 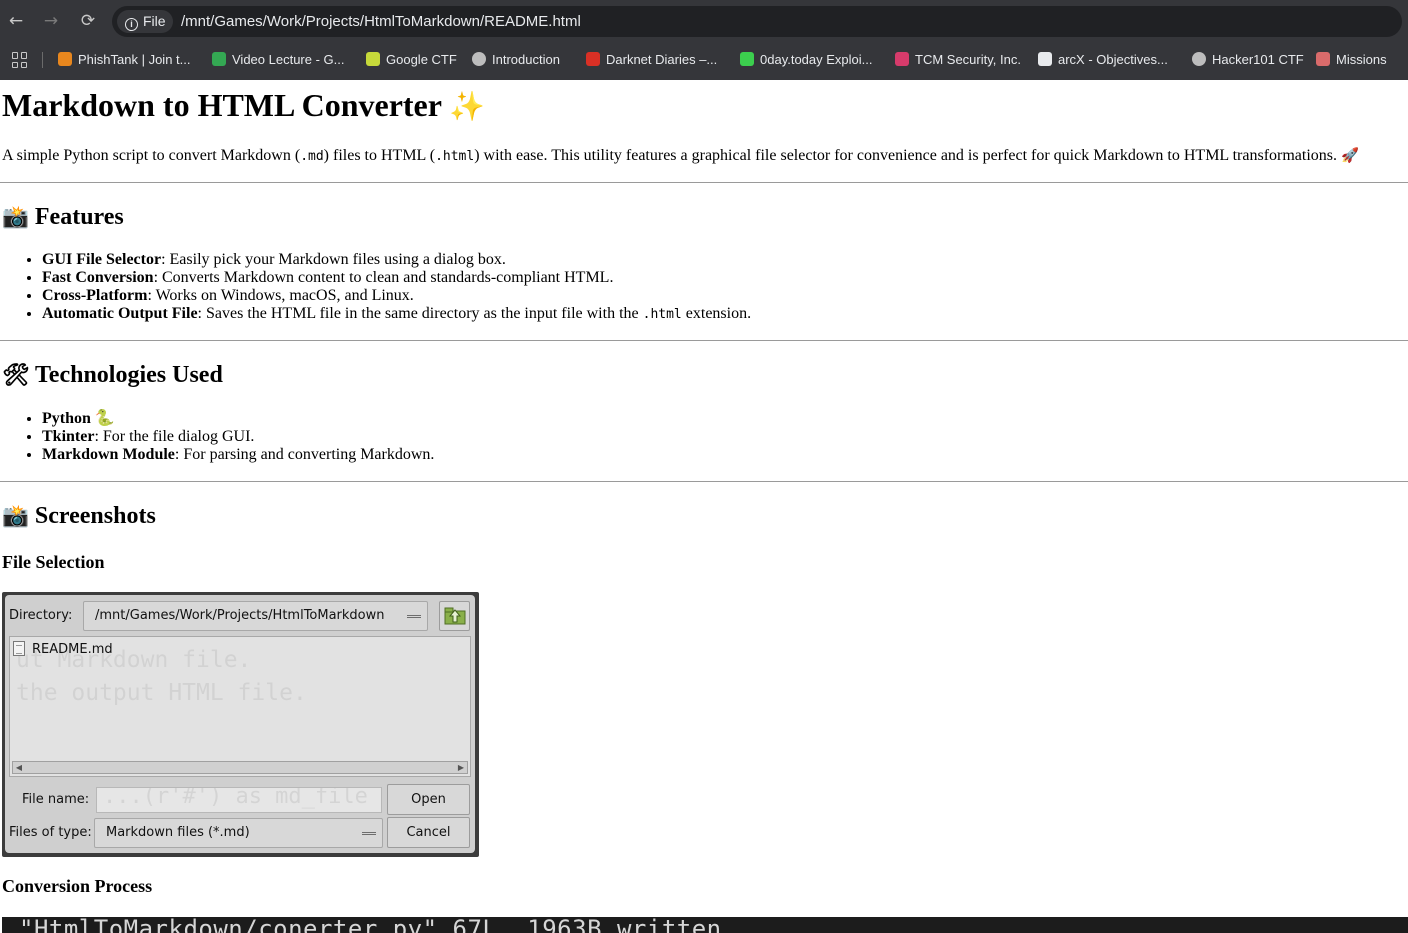 What do you see at coordinates (454, 616) in the screenshot?
I see `folder-up-icon` at bounding box center [454, 616].